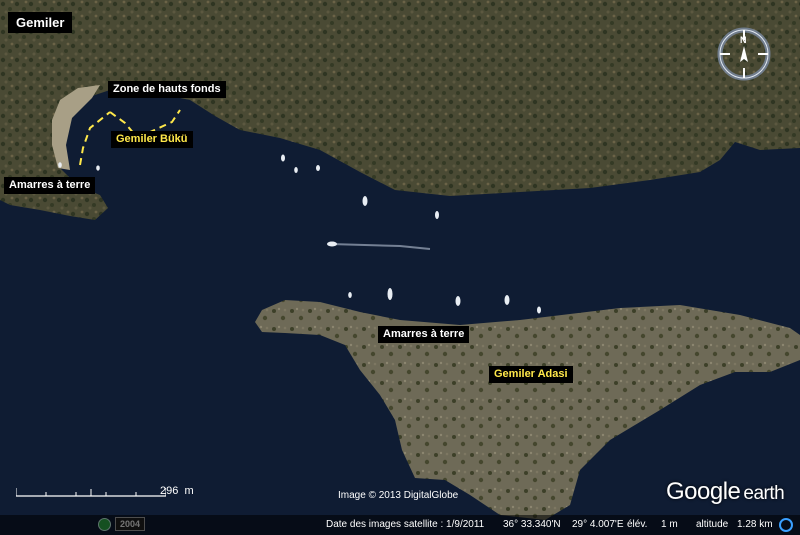 The width and height of the screenshot is (800, 535). Describe the element at coordinates (50, 185) in the screenshot. I see `mooring-label-left: Amarres à terre` at that location.